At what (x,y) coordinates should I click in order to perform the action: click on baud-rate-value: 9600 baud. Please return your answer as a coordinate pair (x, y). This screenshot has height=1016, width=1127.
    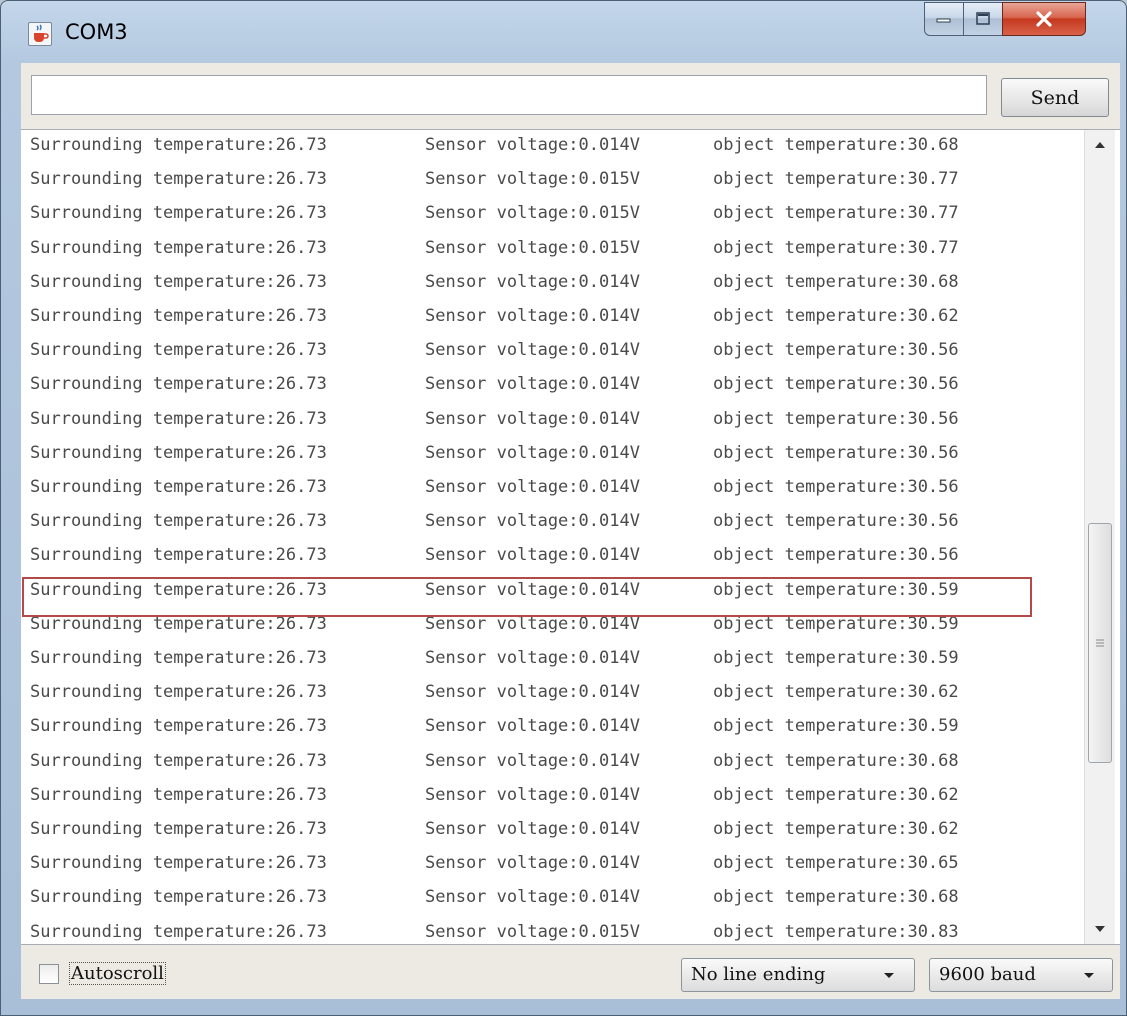
    Looking at the image, I should click on (987, 974).